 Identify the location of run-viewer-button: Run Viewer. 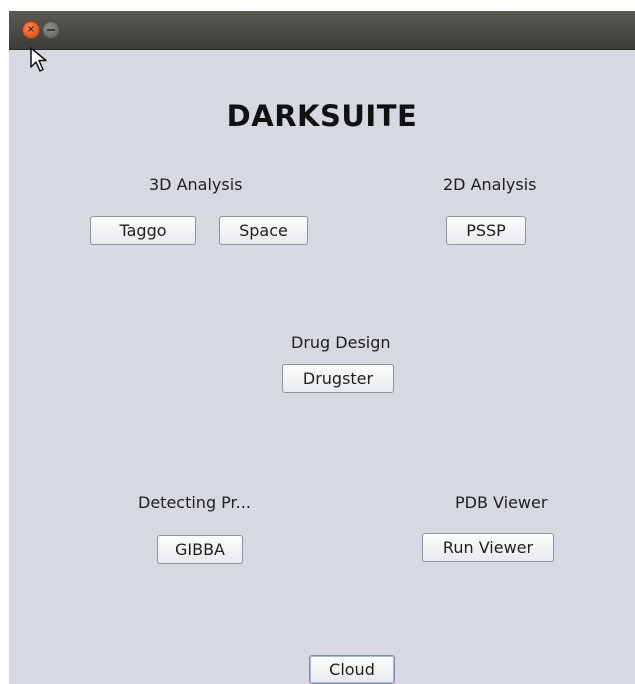
(488, 547).